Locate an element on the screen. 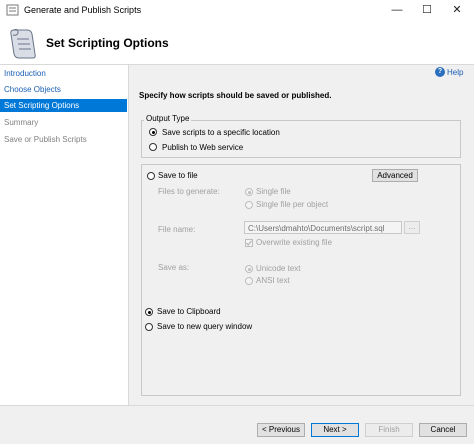  sidebar-item-choose-objects: Choose Objects is located at coordinates (63, 89).